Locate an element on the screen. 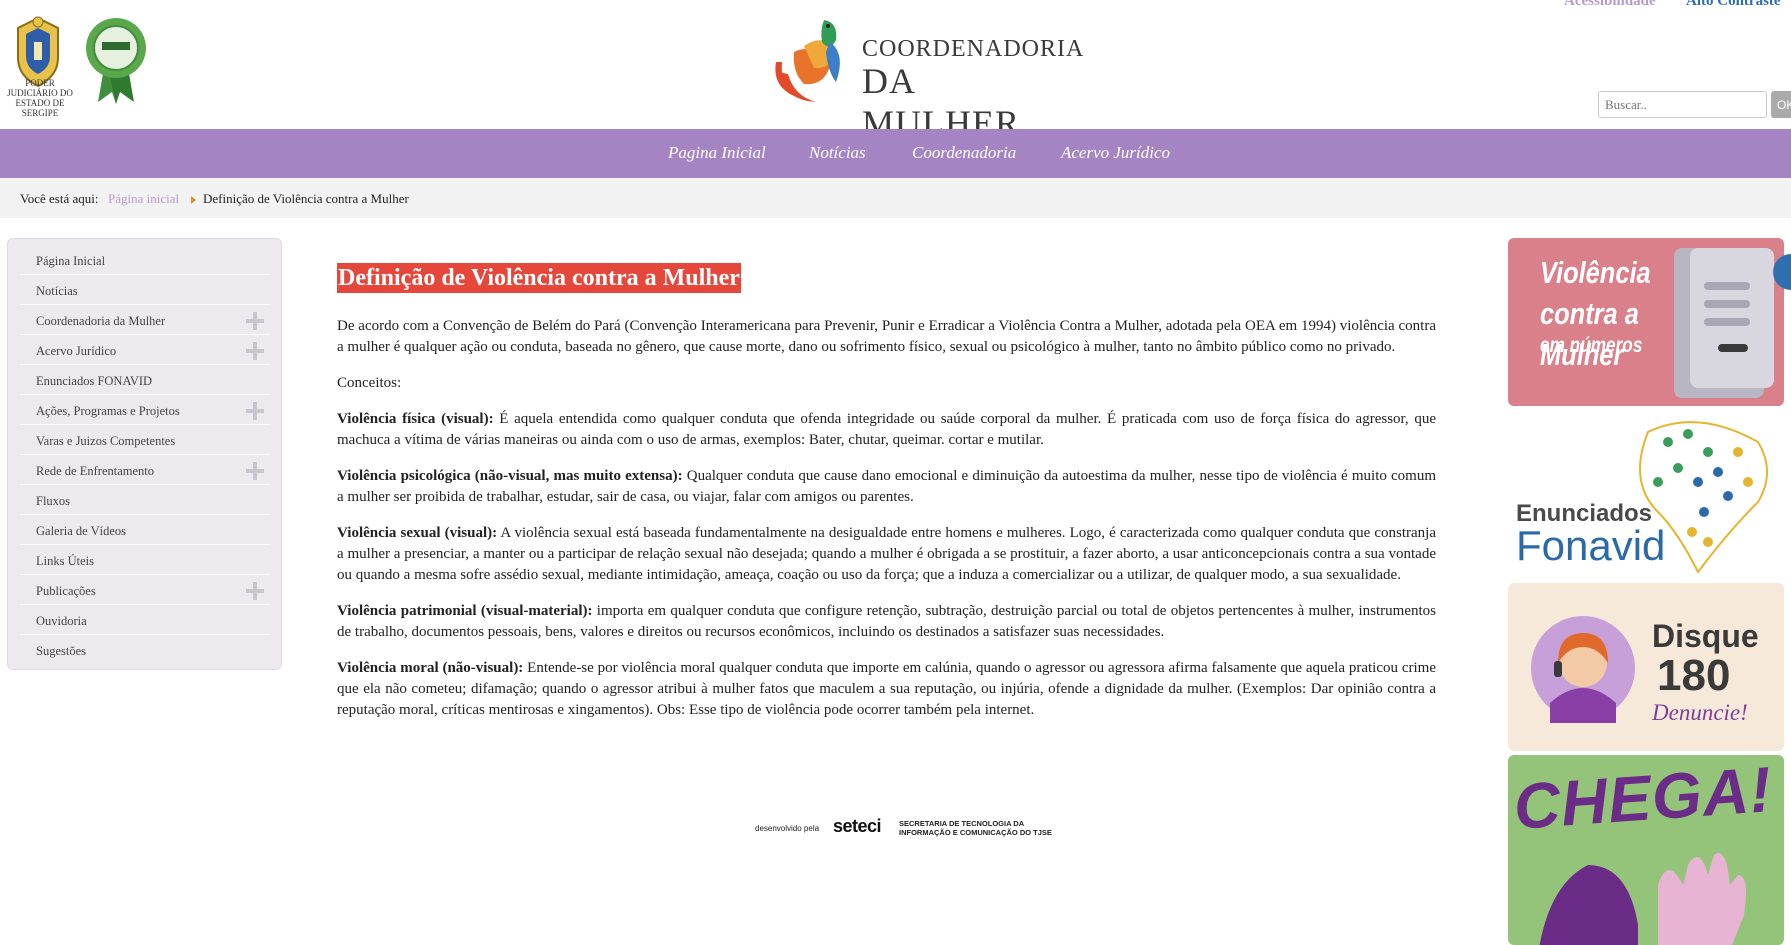  sidebar-item-noticias: Notícias is located at coordinates (145, 290).